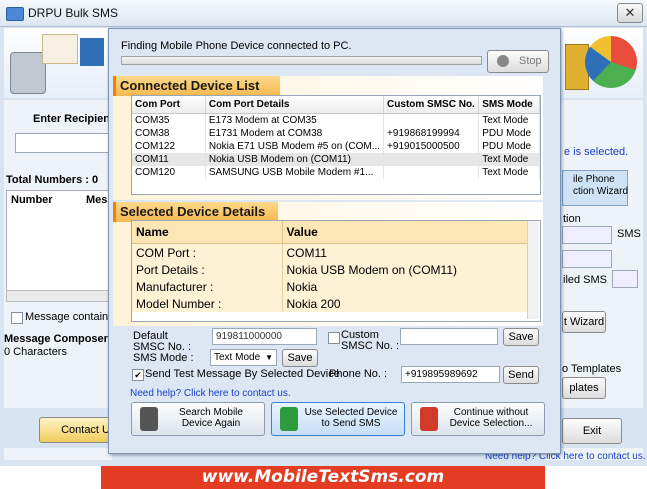 The width and height of the screenshot is (647, 489). What do you see at coordinates (138, 375) in the screenshot?
I see `send-test-checkbox: ✔` at bounding box center [138, 375].